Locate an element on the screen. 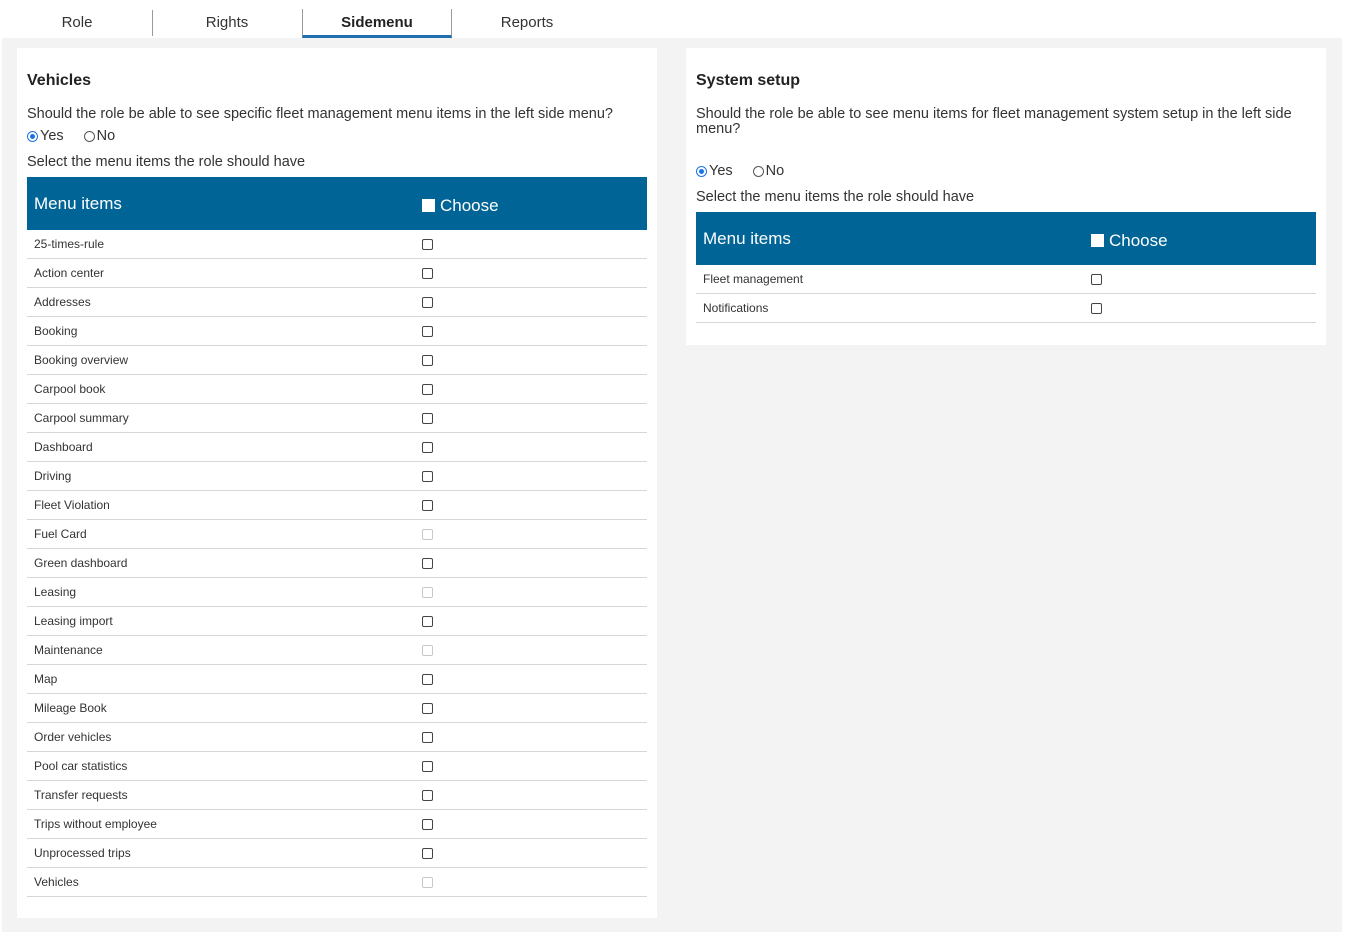 This screenshot has width=1346, height=932. tab-bar: Role Rights Sidemenu Reports is located at coordinates (673, 19).